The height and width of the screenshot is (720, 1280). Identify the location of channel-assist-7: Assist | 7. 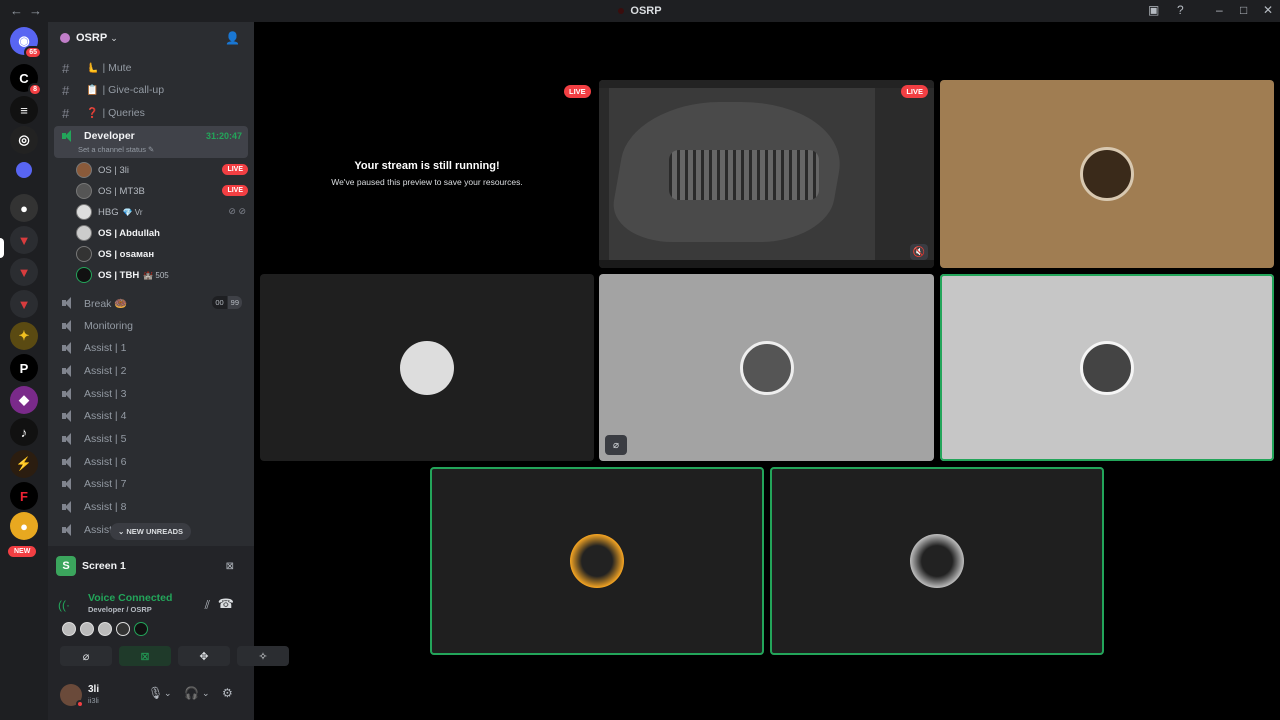
(151, 484).